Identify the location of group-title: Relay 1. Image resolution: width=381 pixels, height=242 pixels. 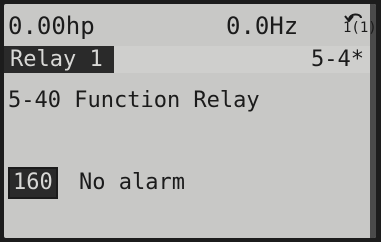
(59, 59).